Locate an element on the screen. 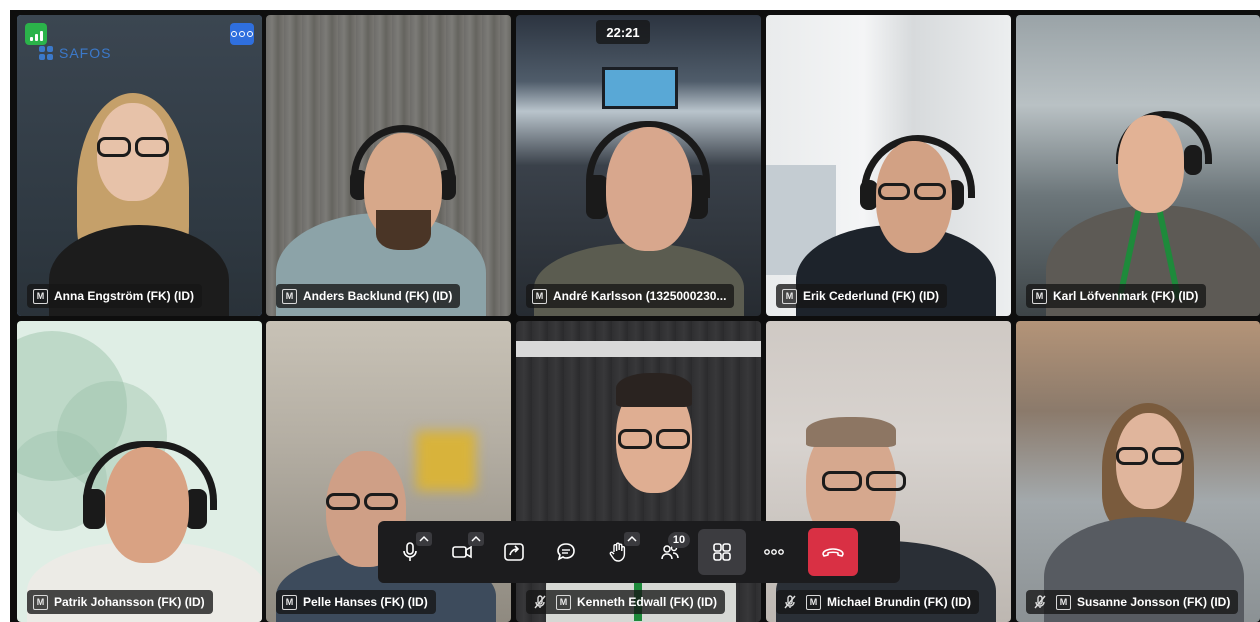  participants-button: 10 is located at coordinates (670, 552).